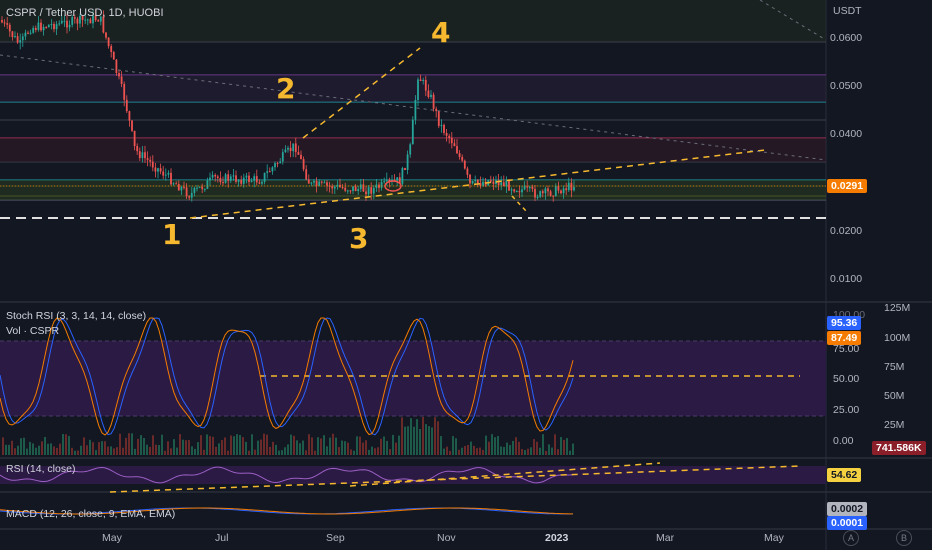  What do you see at coordinates (844, 338) in the screenshot?
I see `stoch-d-tag: 87.49` at bounding box center [844, 338].